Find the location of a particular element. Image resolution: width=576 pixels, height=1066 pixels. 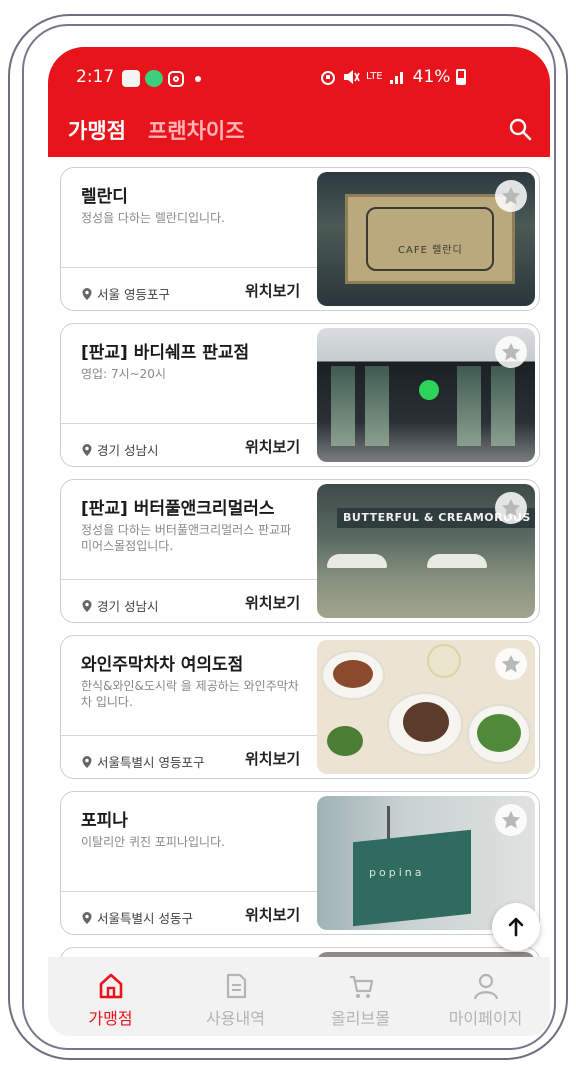

store-description: 한식&와인&도시락 을 제공하는 와인주막차차 입니다. is located at coordinates (190, 694).